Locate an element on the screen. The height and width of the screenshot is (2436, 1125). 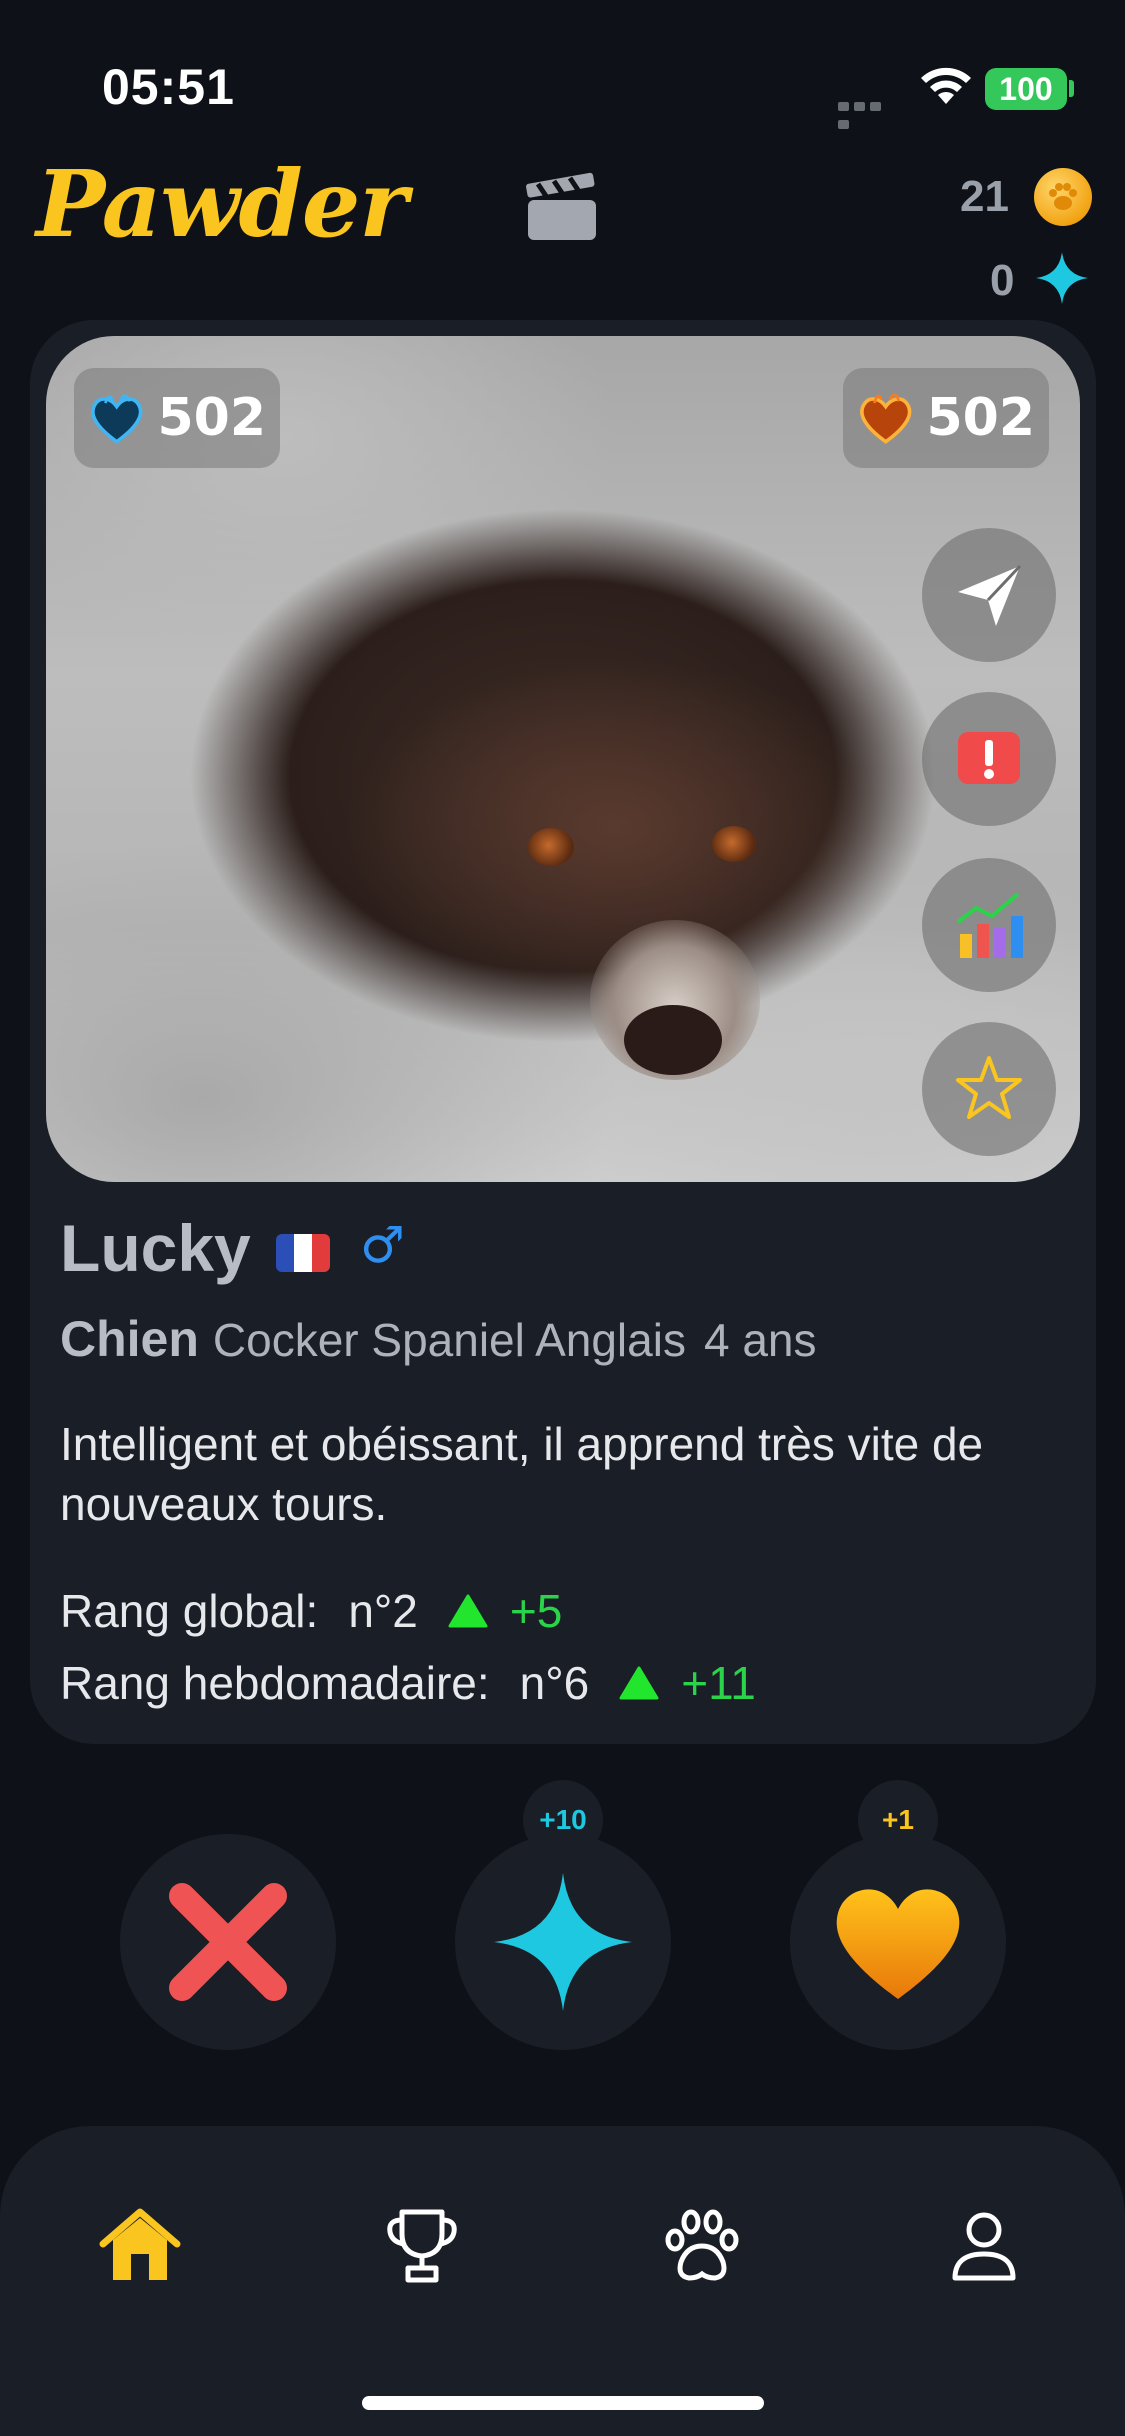
stats-icon is located at coordinates (989, 925).